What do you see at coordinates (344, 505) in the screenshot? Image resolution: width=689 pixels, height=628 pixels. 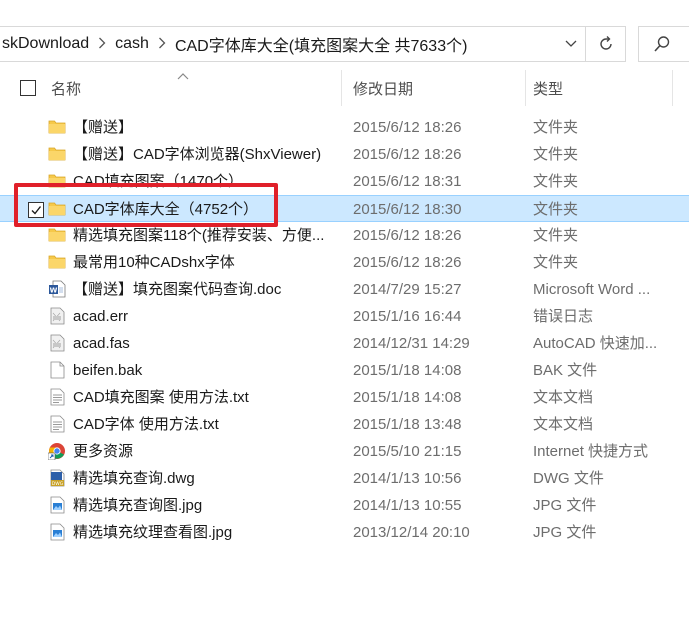 I see `list-item: 精选填充查询图.jpg 2014/1/13 10:55 JPG 文件` at bounding box center [344, 505].